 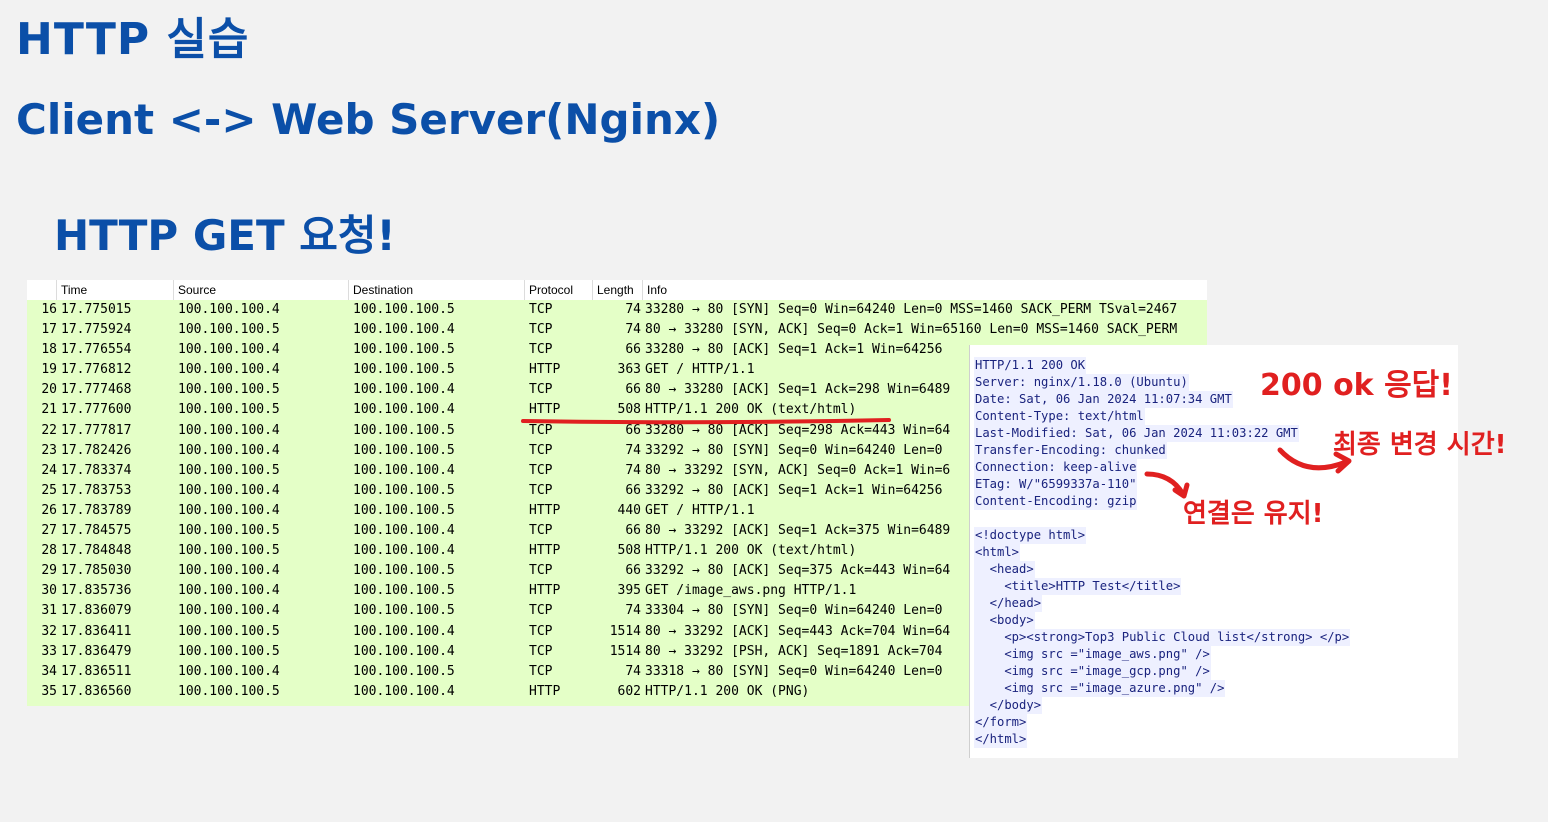 I want to click on row-info: HTTP/1.1 200 OK (PNG), so click(x=727, y=691).